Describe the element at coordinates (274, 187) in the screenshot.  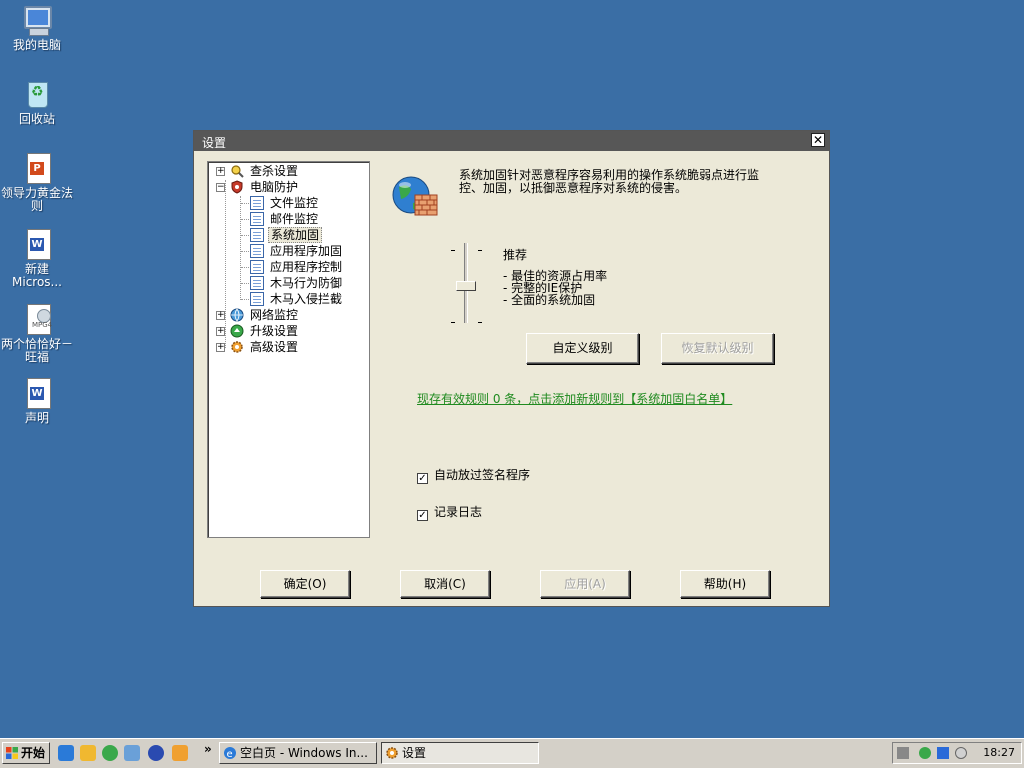
I see `tree-item-label: 电脑防护` at that location.